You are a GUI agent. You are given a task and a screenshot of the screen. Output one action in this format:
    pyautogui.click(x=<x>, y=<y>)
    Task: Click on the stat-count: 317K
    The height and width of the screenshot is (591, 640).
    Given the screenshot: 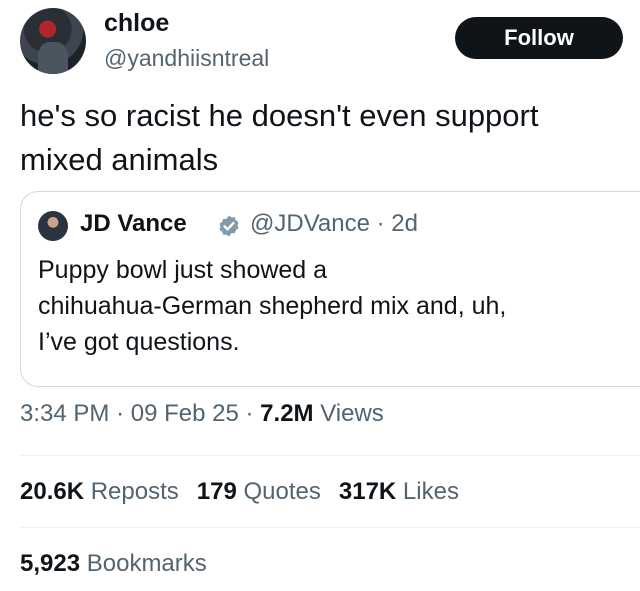 What is the action you would take?
    pyautogui.click(x=367, y=491)
    